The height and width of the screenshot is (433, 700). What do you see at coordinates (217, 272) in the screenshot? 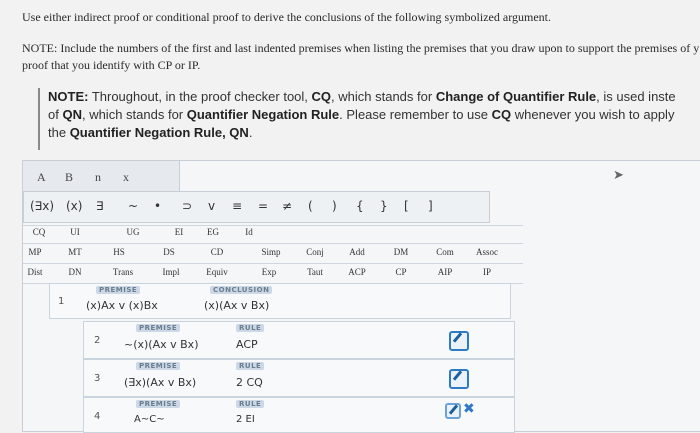
I see `rule-equiv: Equiv` at bounding box center [217, 272].